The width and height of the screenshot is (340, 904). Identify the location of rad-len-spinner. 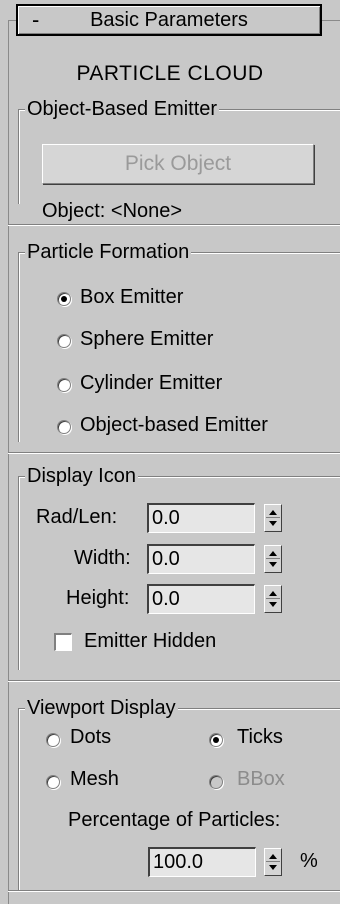
(273, 518).